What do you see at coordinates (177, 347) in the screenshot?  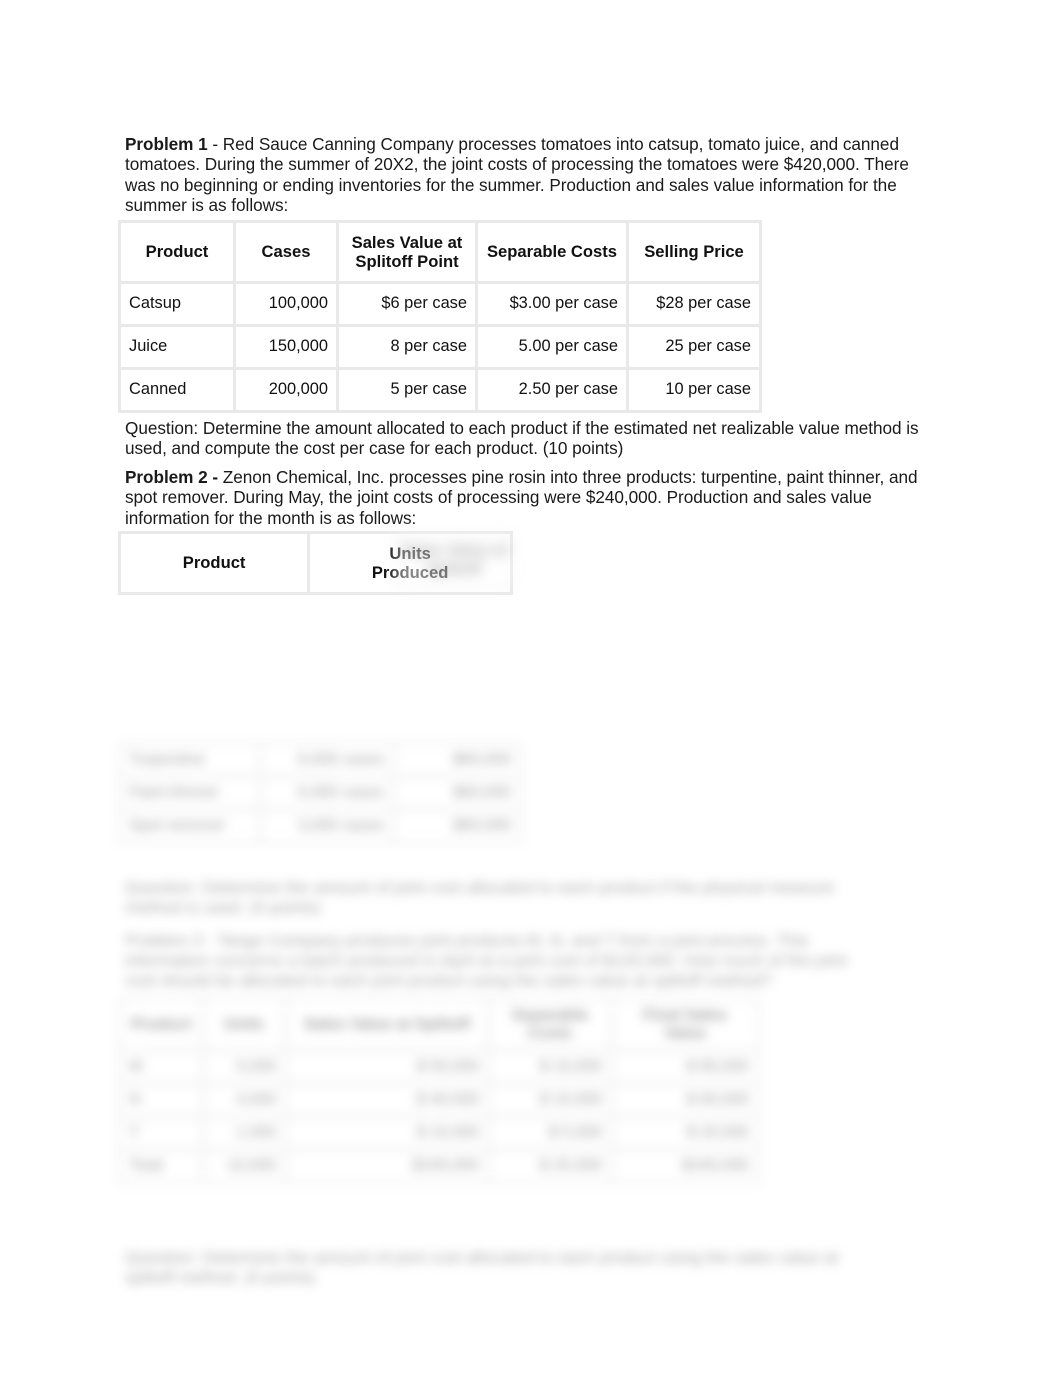 I see `cell-product: Juice` at bounding box center [177, 347].